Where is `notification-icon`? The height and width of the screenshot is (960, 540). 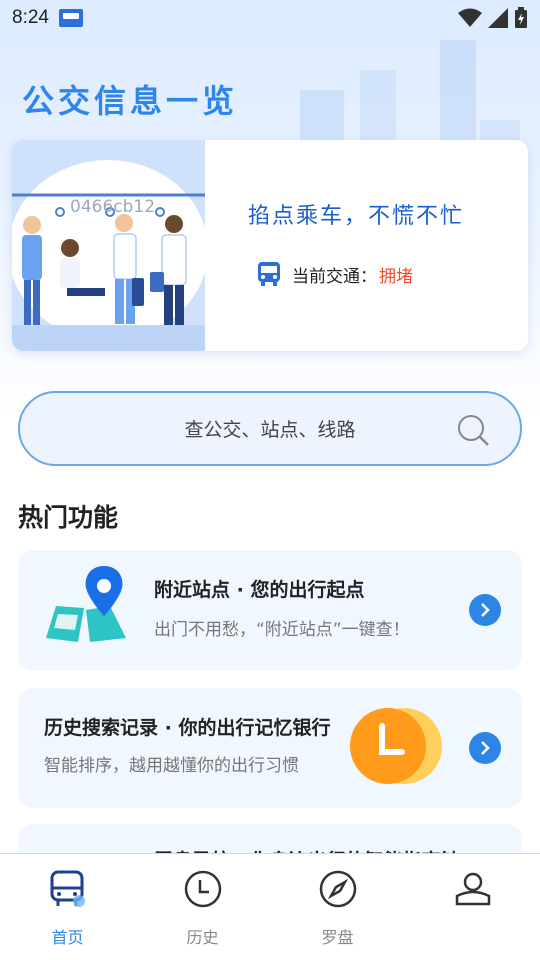 notification-icon is located at coordinates (70, 18).